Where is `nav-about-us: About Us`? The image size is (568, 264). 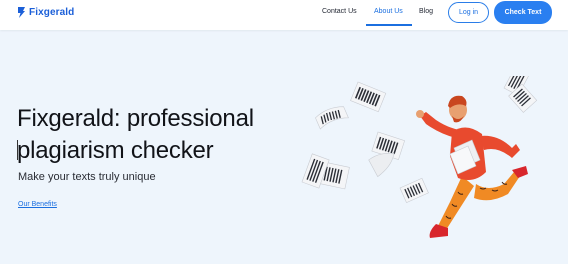
nav-about-us: About Us is located at coordinates (388, 11).